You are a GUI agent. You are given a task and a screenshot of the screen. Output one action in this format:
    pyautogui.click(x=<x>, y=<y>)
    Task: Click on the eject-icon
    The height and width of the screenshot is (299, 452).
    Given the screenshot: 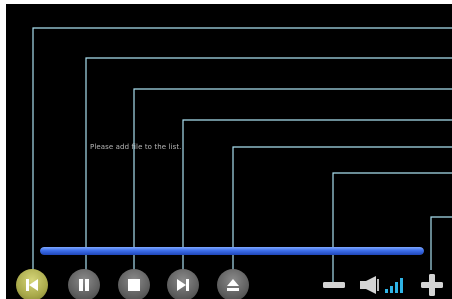 What is the action you would take?
    pyautogui.click(x=233, y=285)
    